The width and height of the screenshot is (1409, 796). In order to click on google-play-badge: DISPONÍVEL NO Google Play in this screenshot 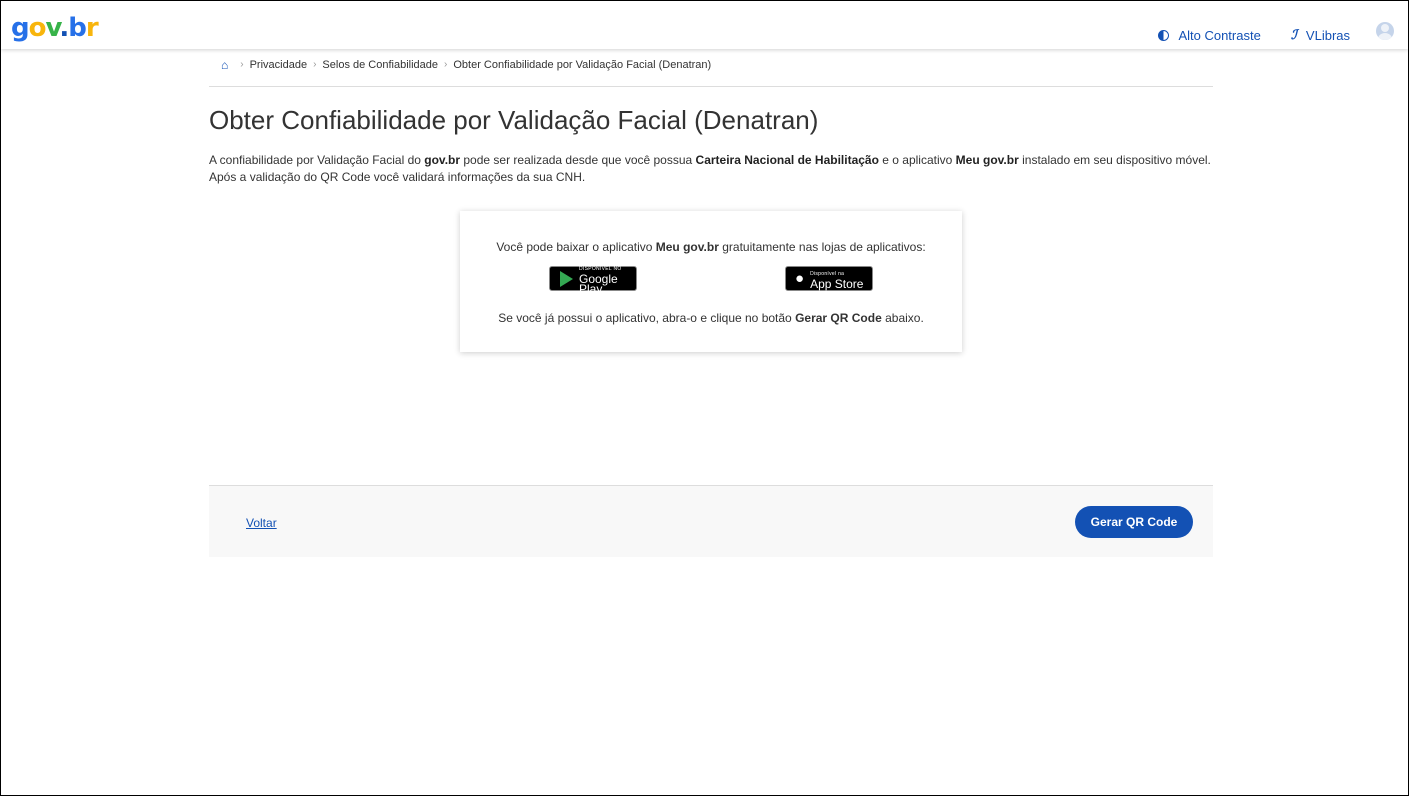, I will do `click(593, 280)`.